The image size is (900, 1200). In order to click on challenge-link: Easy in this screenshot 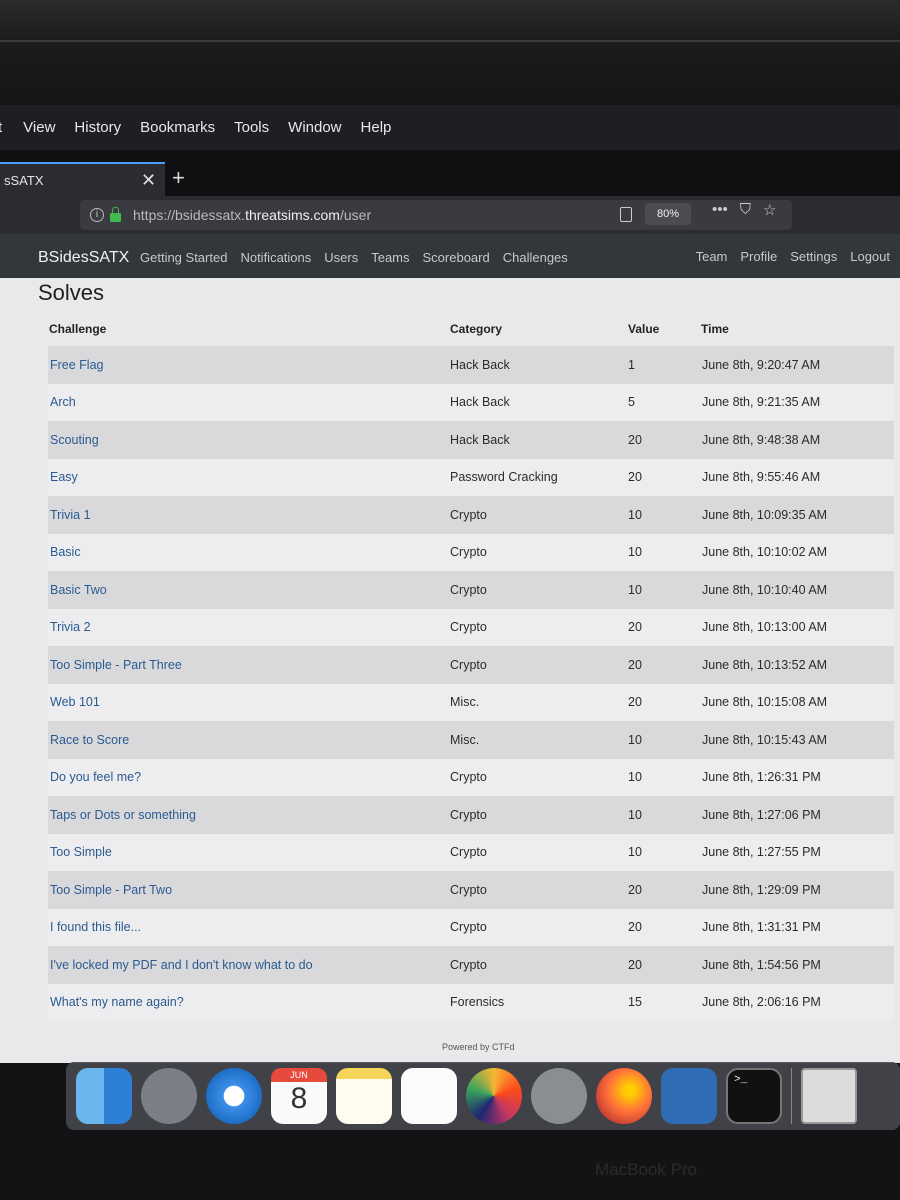, I will do `click(64, 477)`.